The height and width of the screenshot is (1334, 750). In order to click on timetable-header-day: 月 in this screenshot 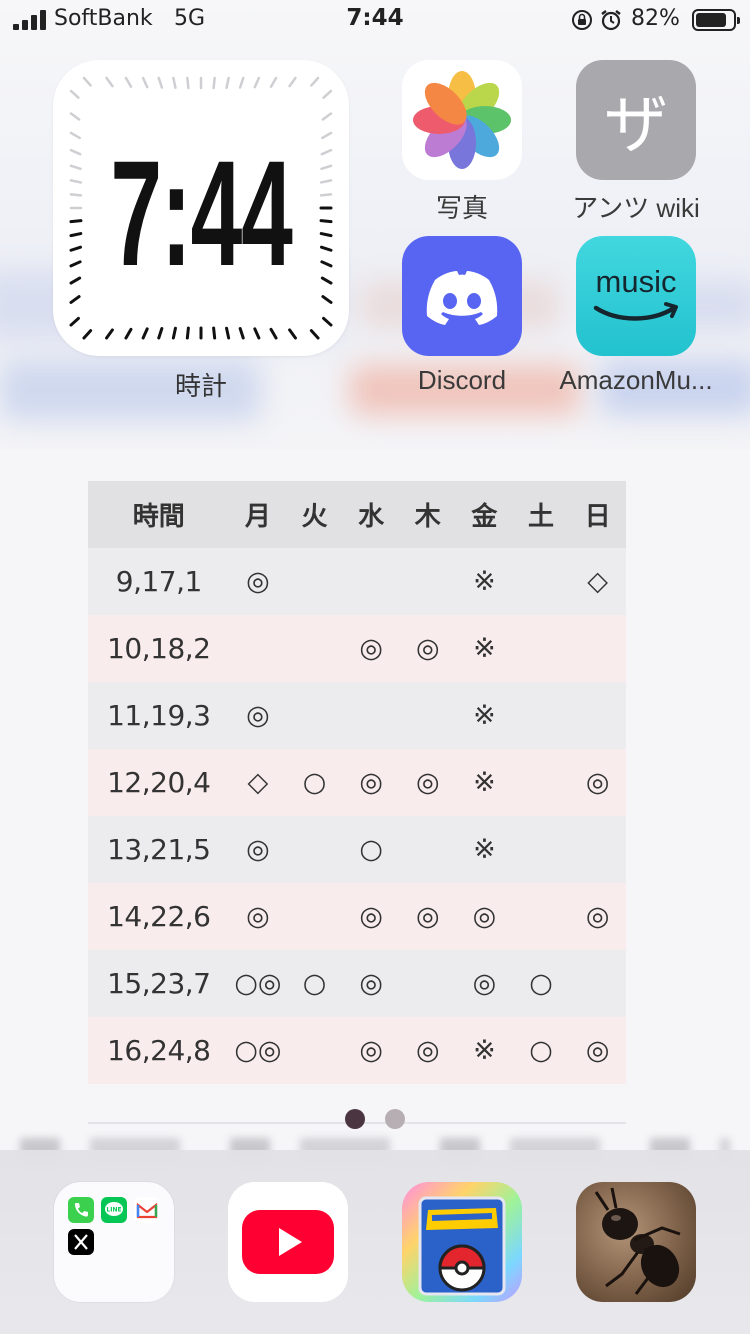, I will do `click(258, 514)`.